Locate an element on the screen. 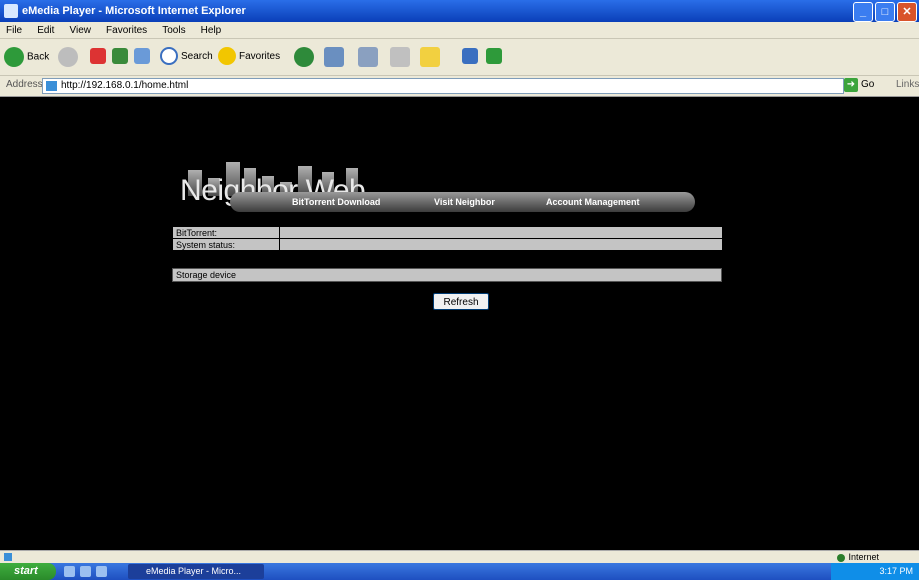  table-row: System status: is located at coordinates (447, 244).